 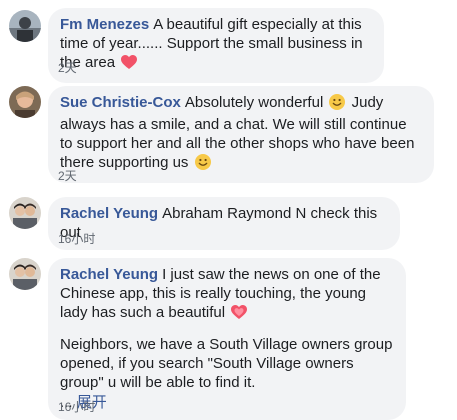 I want to click on comment-text: Absolutely wonderful, so click(x=254, y=102).